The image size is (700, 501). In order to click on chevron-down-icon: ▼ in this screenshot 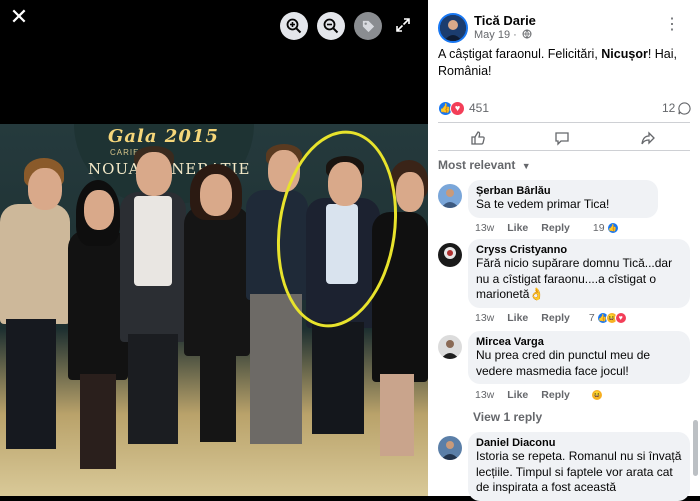, I will do `click(526, 166)`.